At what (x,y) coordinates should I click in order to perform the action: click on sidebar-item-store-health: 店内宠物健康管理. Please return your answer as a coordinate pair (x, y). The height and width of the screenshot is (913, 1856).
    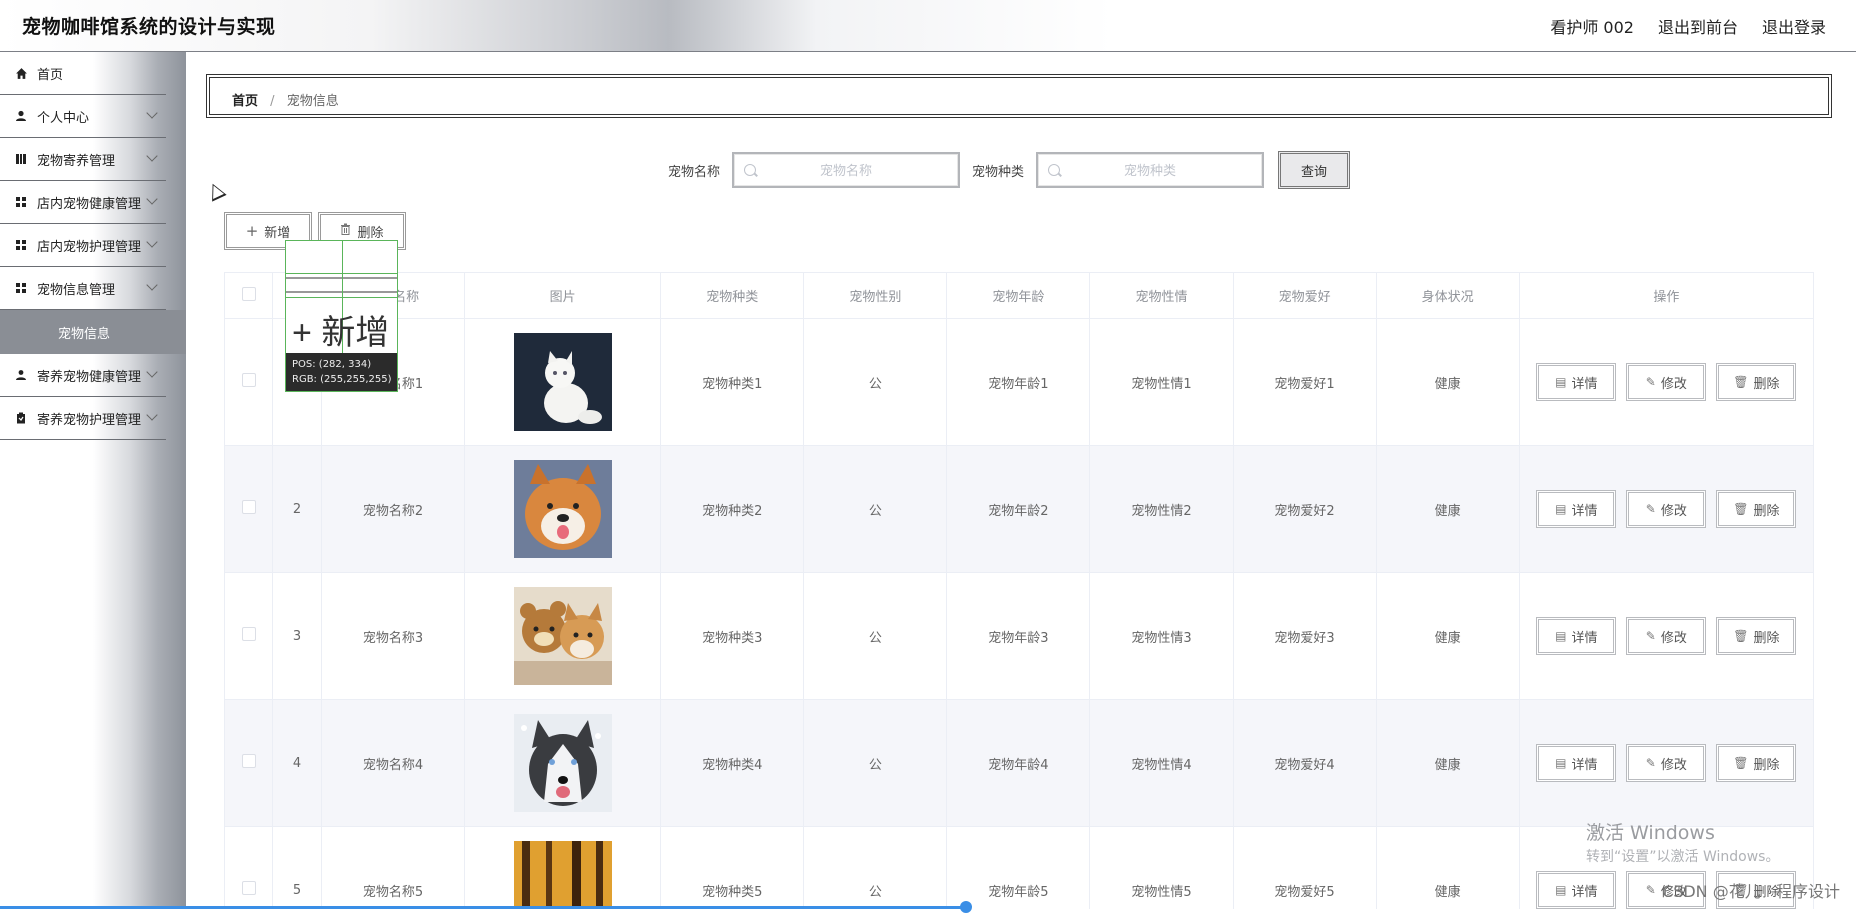
    Looking at the image, I should click on (83, 202).